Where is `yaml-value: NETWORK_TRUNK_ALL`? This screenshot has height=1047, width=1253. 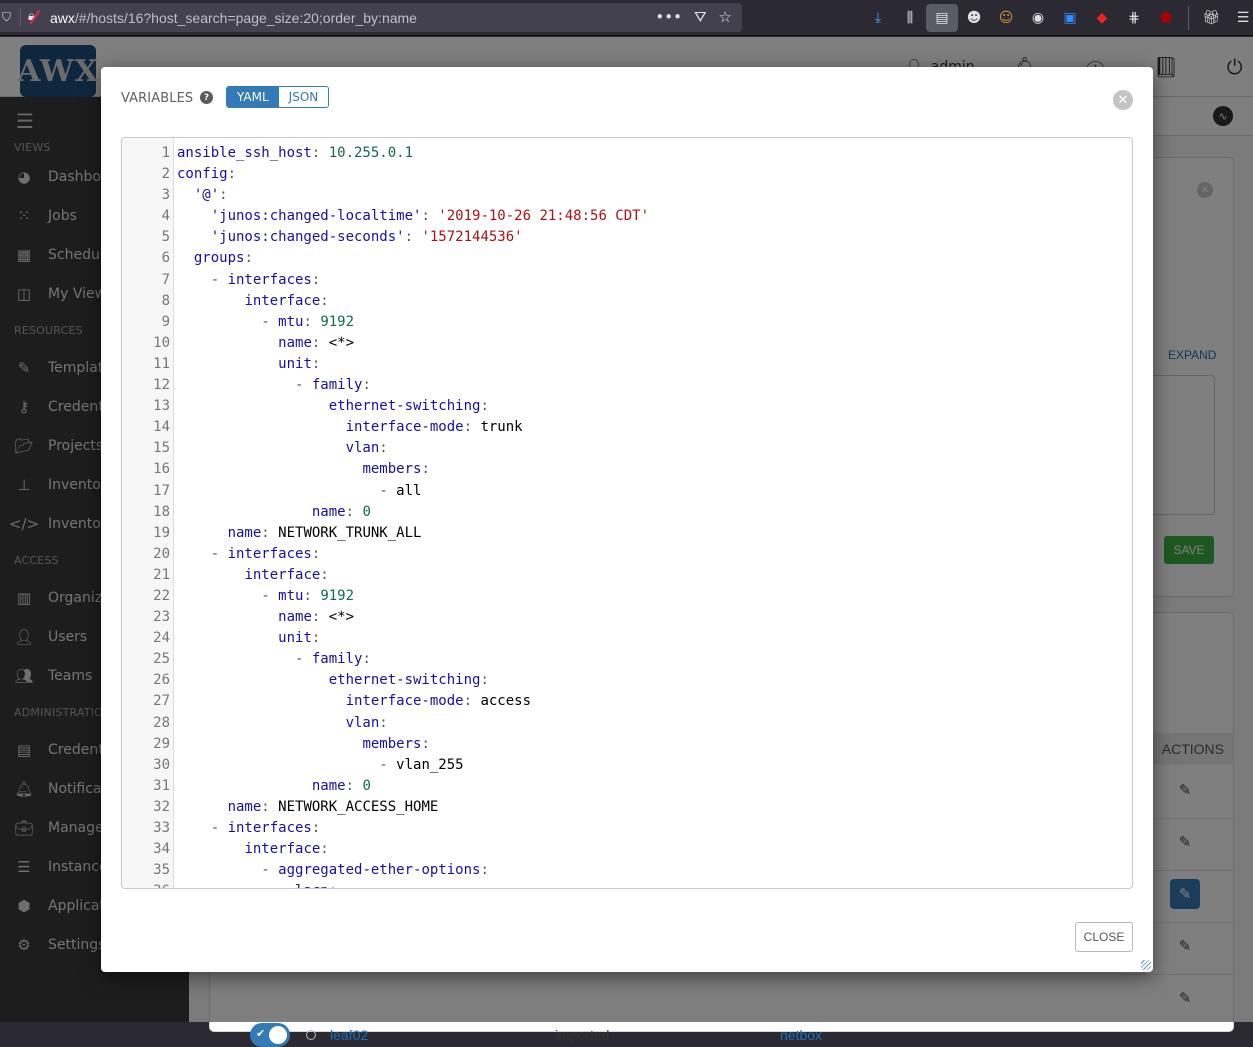 yaml-value: NETWORK_TRUNK_ALL is located at coordinates (350, 532).